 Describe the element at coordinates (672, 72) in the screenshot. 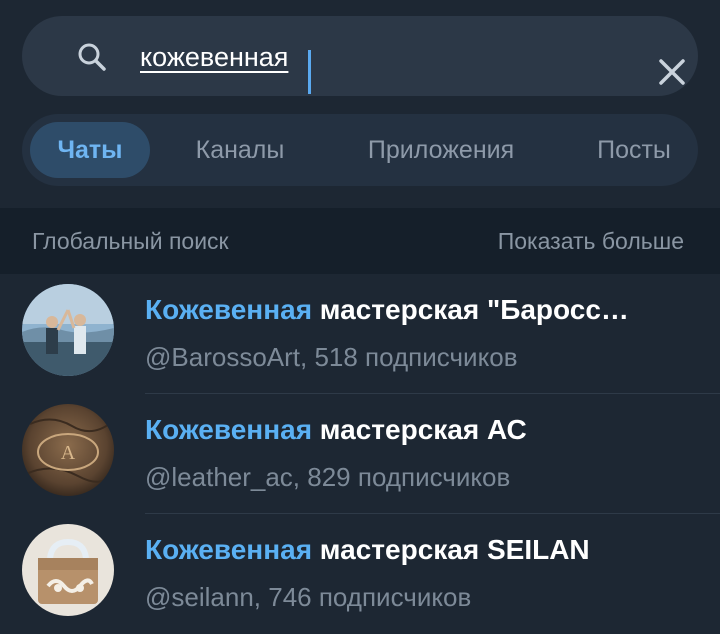

I see `close-icon` at that location.